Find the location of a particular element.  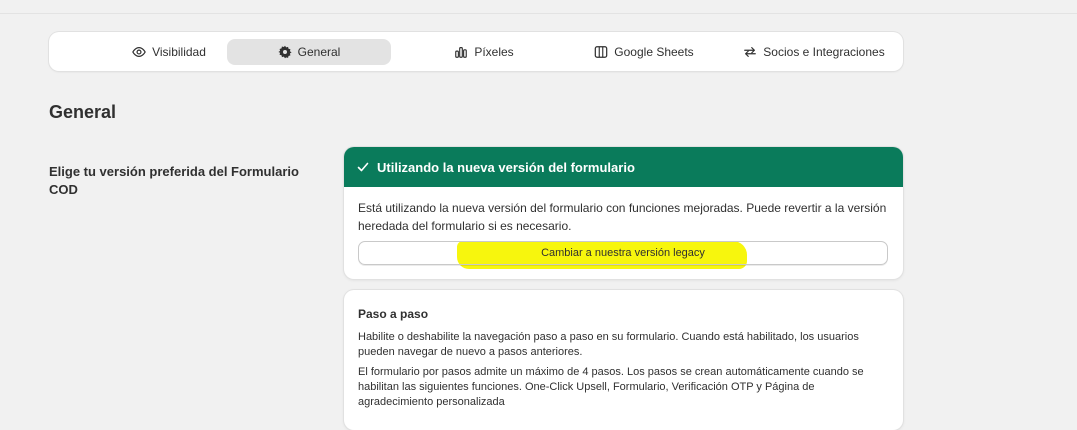

gear-icon is located at coordinates (285, 52).